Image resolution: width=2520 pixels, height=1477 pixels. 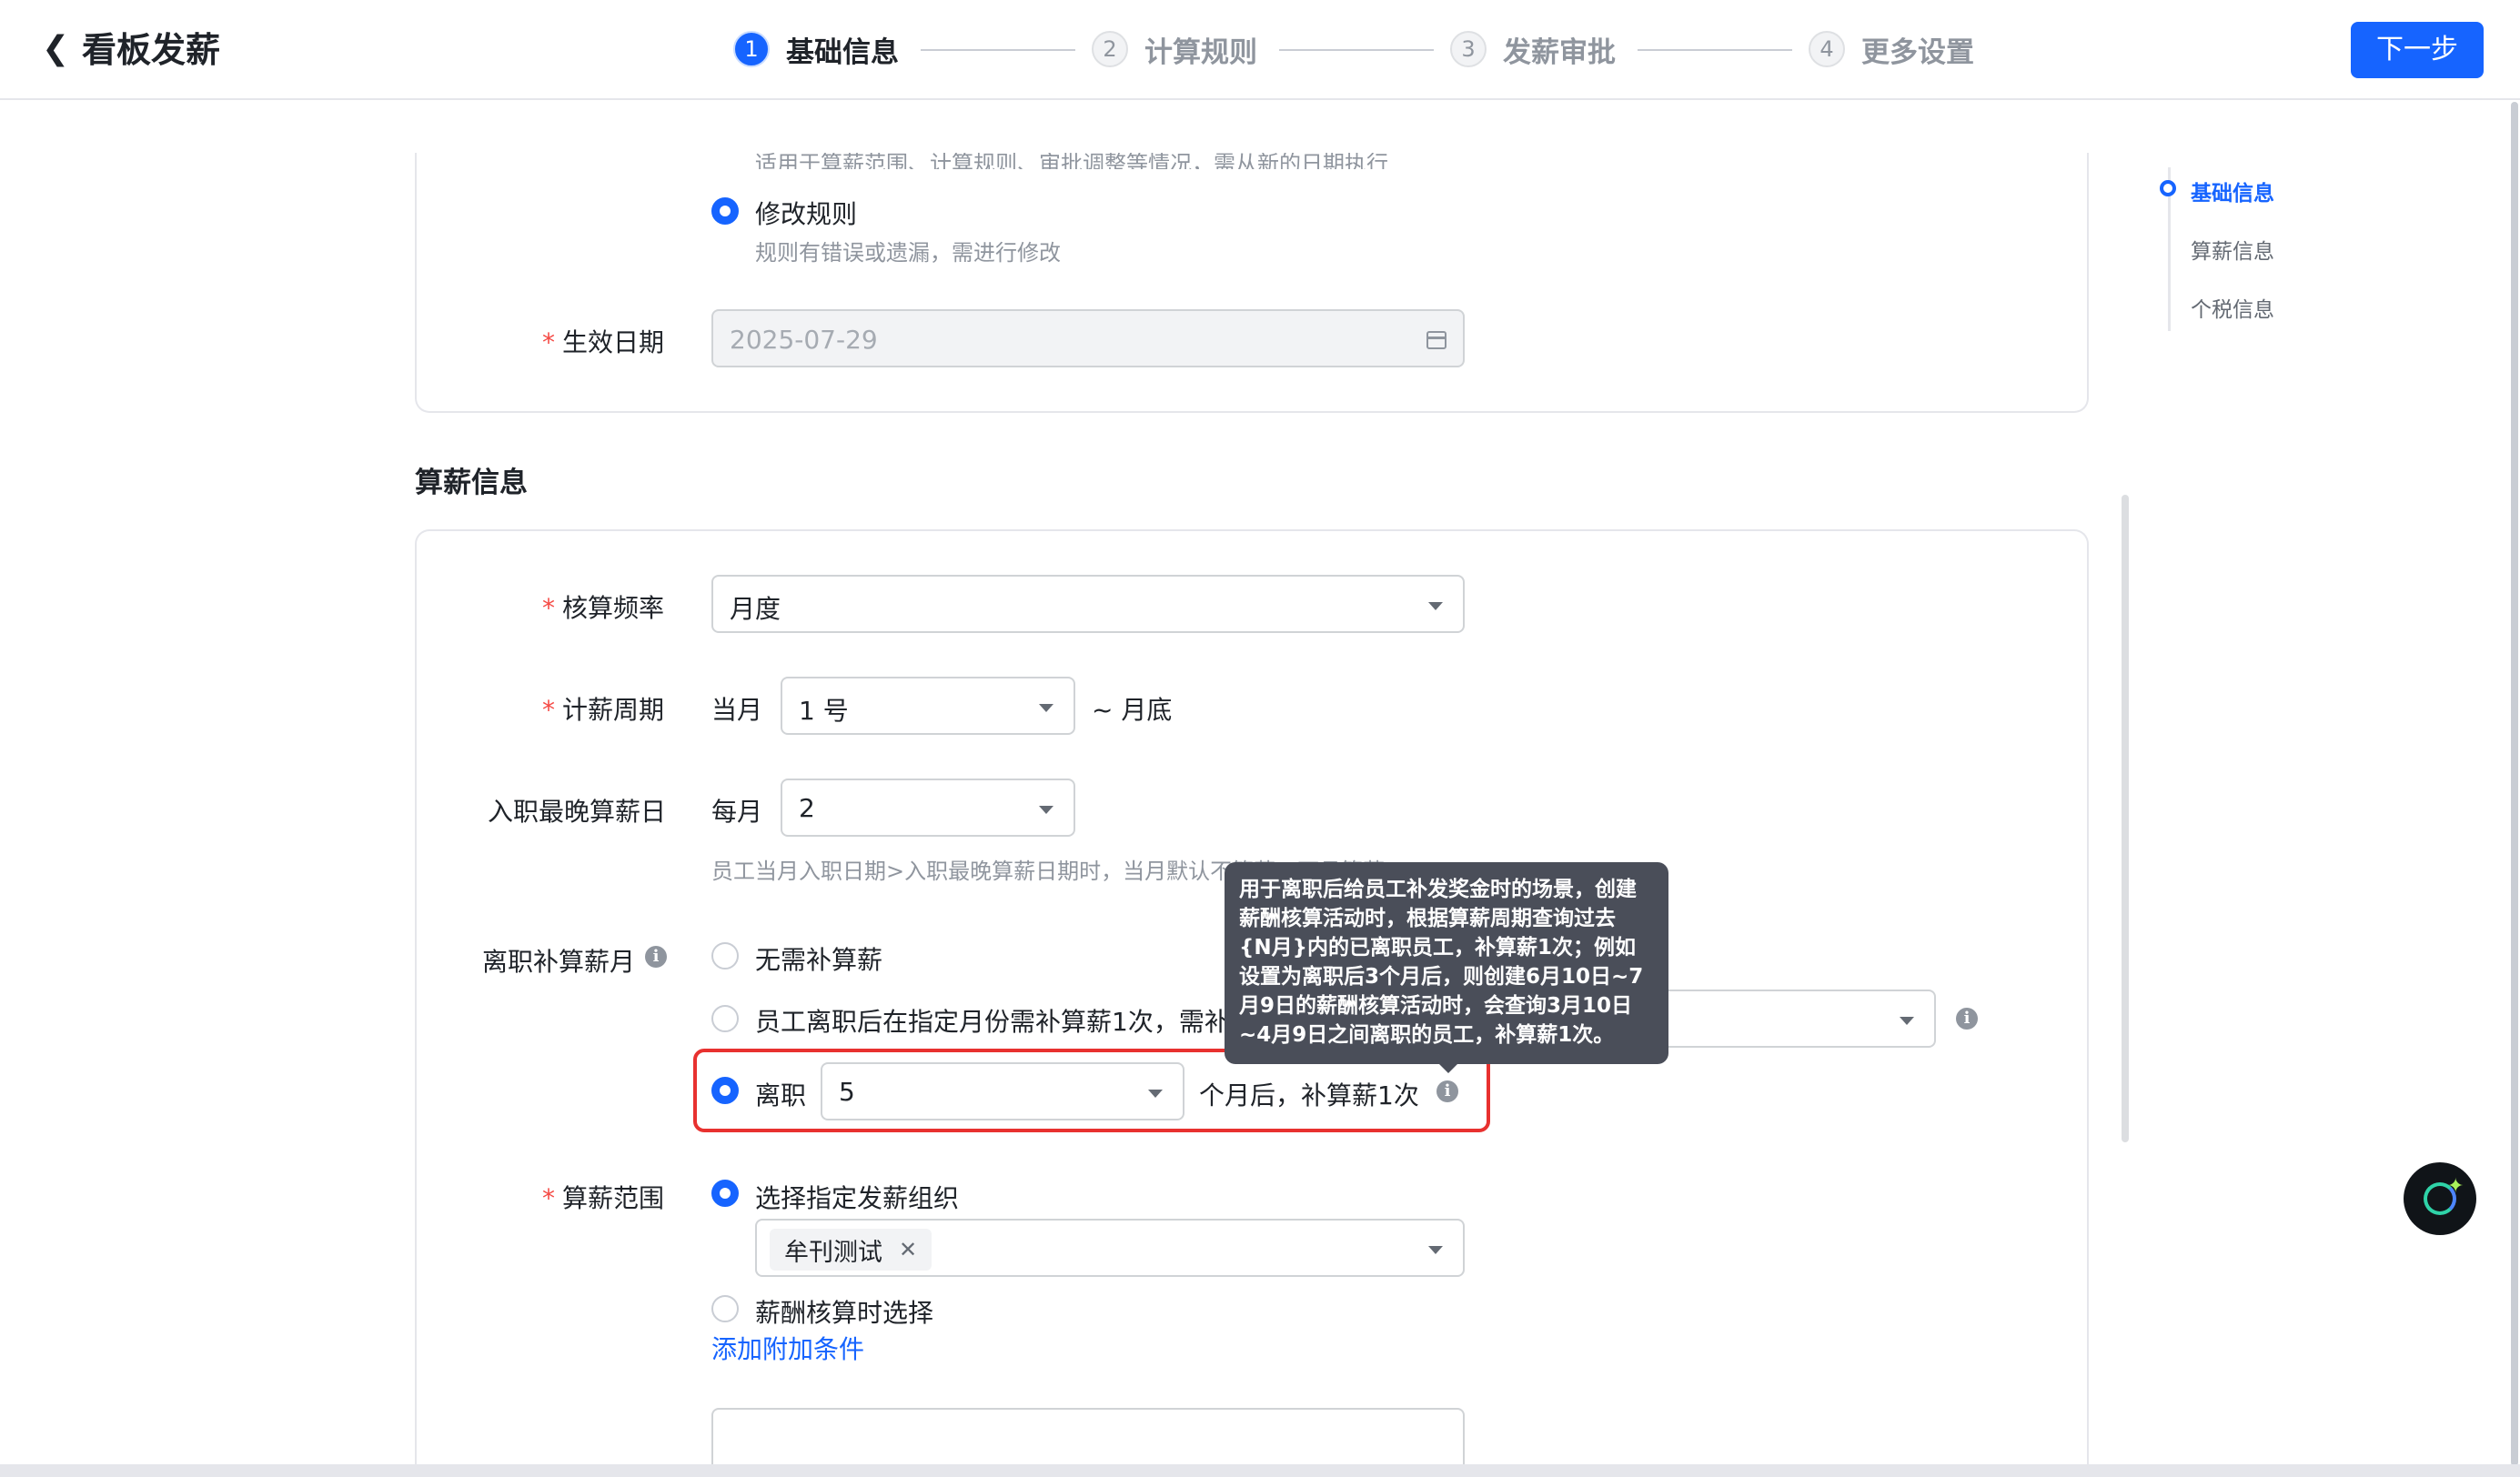 What do you see at coordinates (1309, 1095) in the screenshot?
I see `resign-after-suffix: 个月后，补算薪1次` at bounding box center [1309, 1095].